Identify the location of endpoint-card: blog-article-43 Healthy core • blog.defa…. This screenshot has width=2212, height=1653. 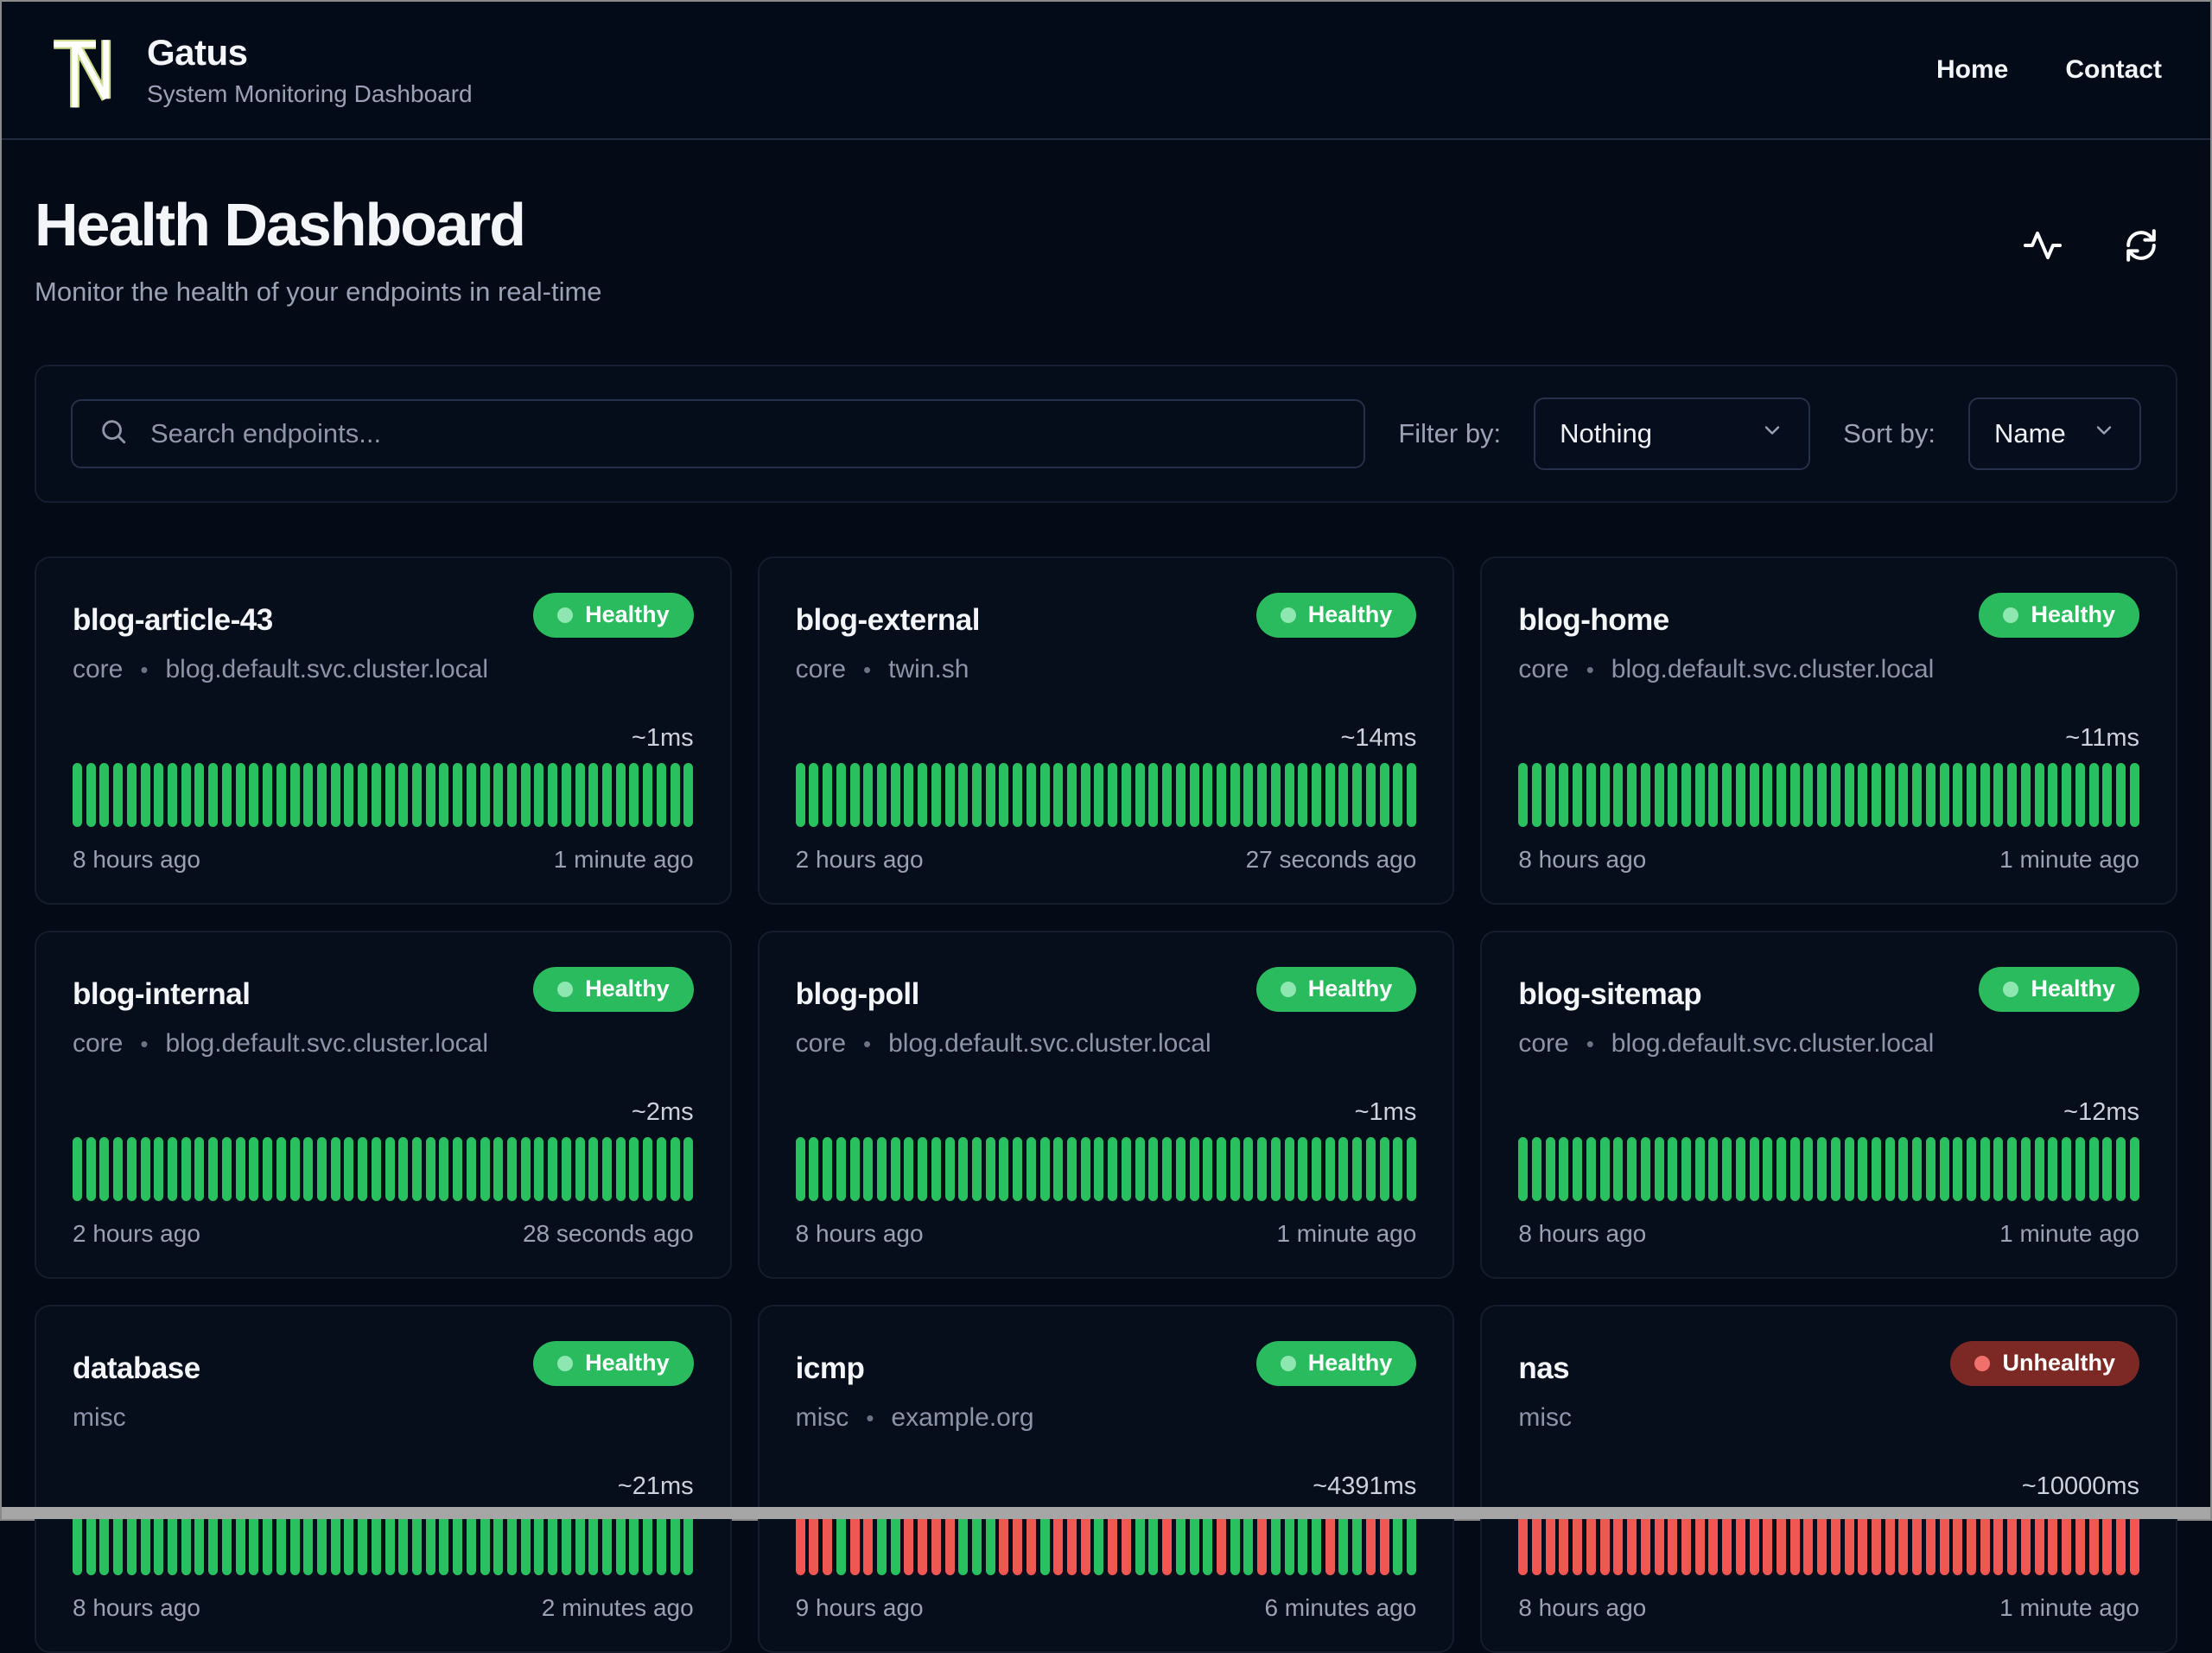
(383, 731).